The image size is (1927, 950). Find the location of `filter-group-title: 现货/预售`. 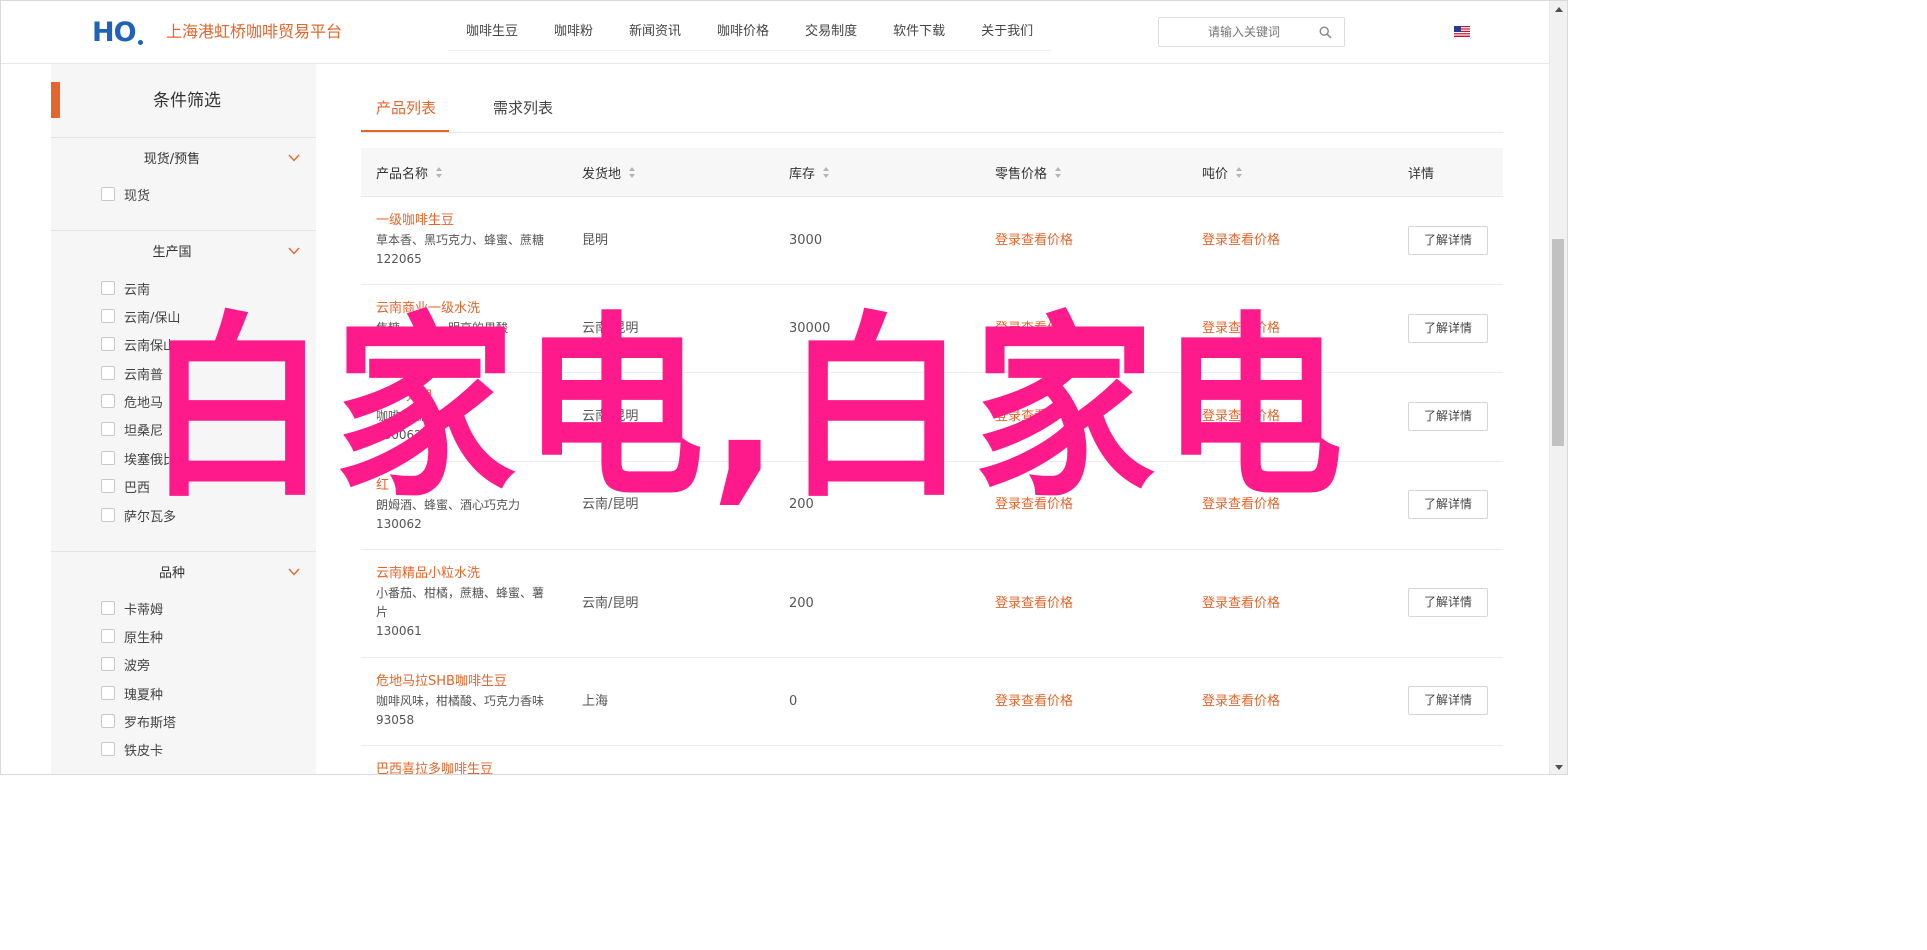

filter-group-title: 现货/预售 is located at coordinates (172, 160).